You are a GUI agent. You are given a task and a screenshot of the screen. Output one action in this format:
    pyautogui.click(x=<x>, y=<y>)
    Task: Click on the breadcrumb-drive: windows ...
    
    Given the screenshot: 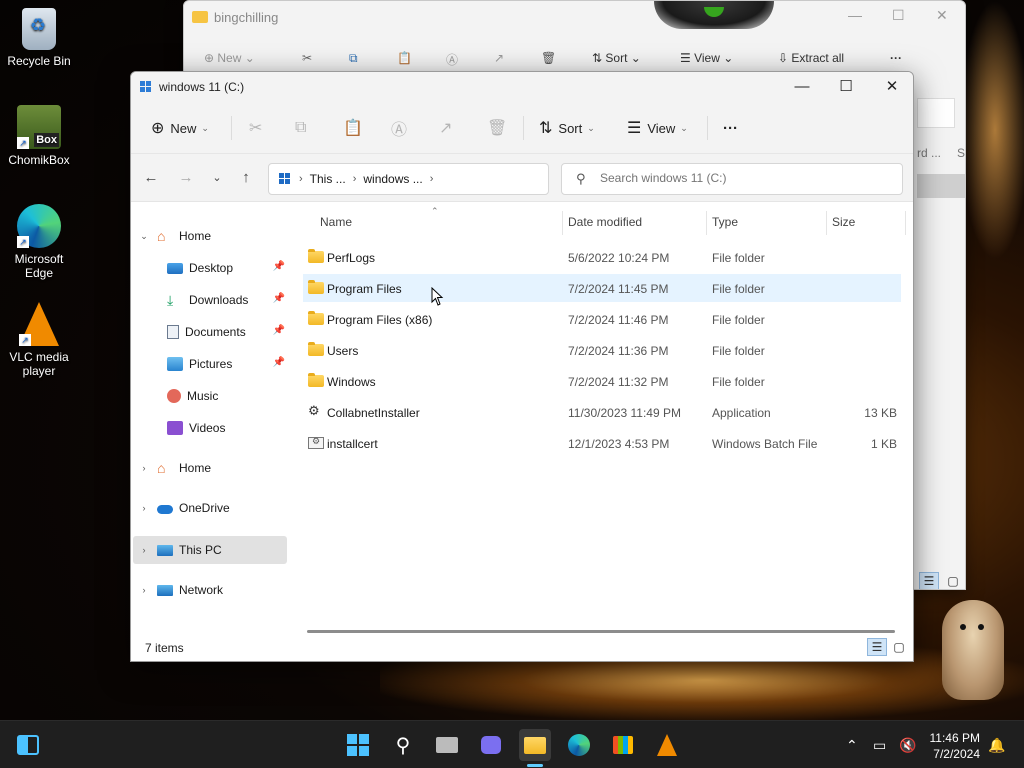 What is the action you would take?
    pyautogui.click(x=392, y=179)
    